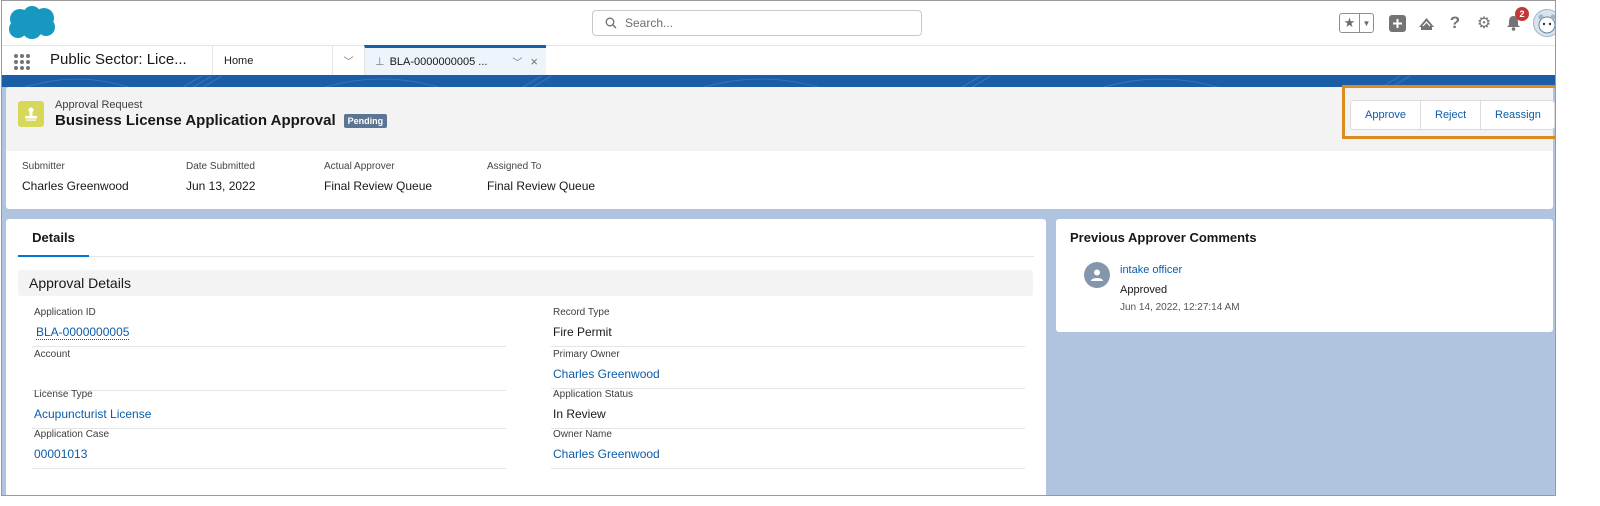 The width and height of the screenshot is (1600, 506). What do you see at coordinates (517, 61) in the screenshot?
I see `tab-chevron-down-icon: ﹀` at bounding box center [517, 61].